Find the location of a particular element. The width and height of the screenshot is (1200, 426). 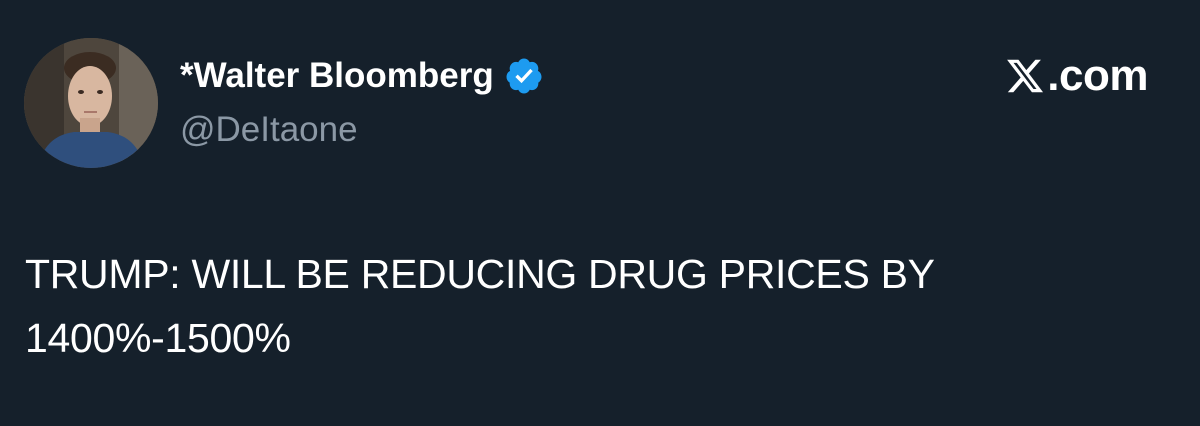

brand-mark: .com is located at coordinates (1076, 75).